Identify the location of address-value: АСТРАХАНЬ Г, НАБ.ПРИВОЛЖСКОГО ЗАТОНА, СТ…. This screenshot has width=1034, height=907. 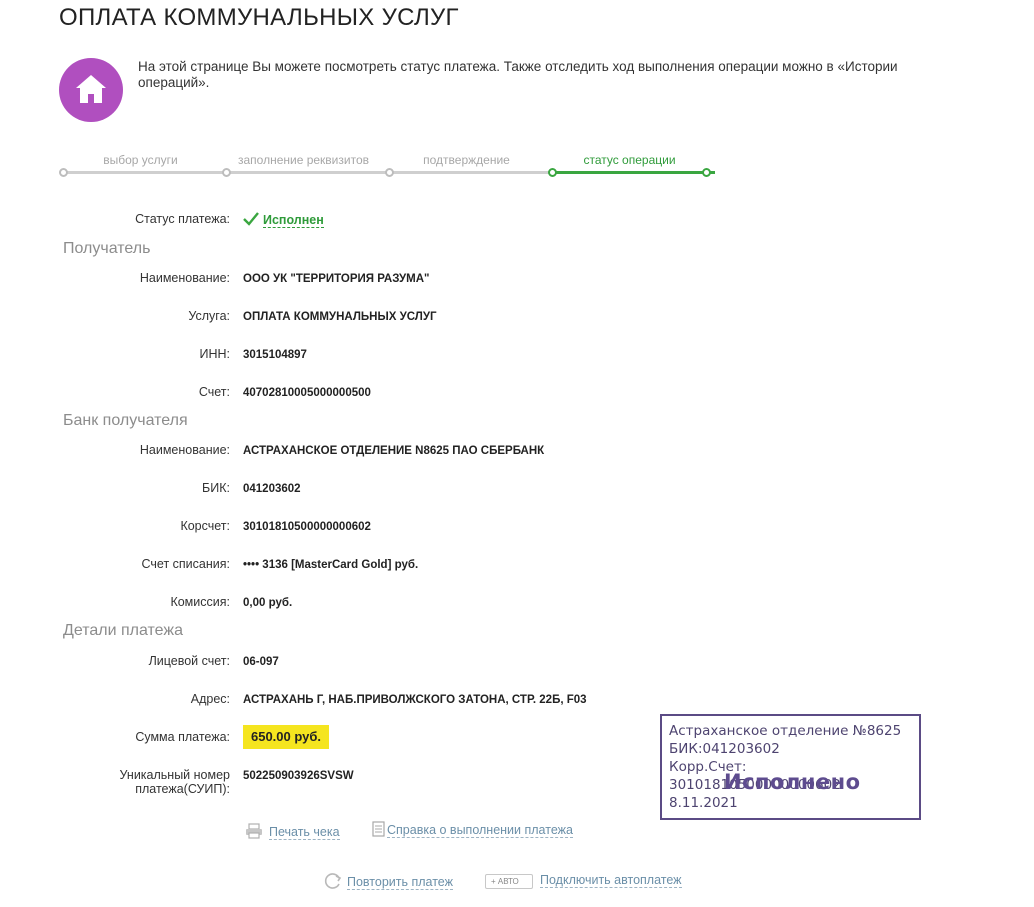
(415, 700).